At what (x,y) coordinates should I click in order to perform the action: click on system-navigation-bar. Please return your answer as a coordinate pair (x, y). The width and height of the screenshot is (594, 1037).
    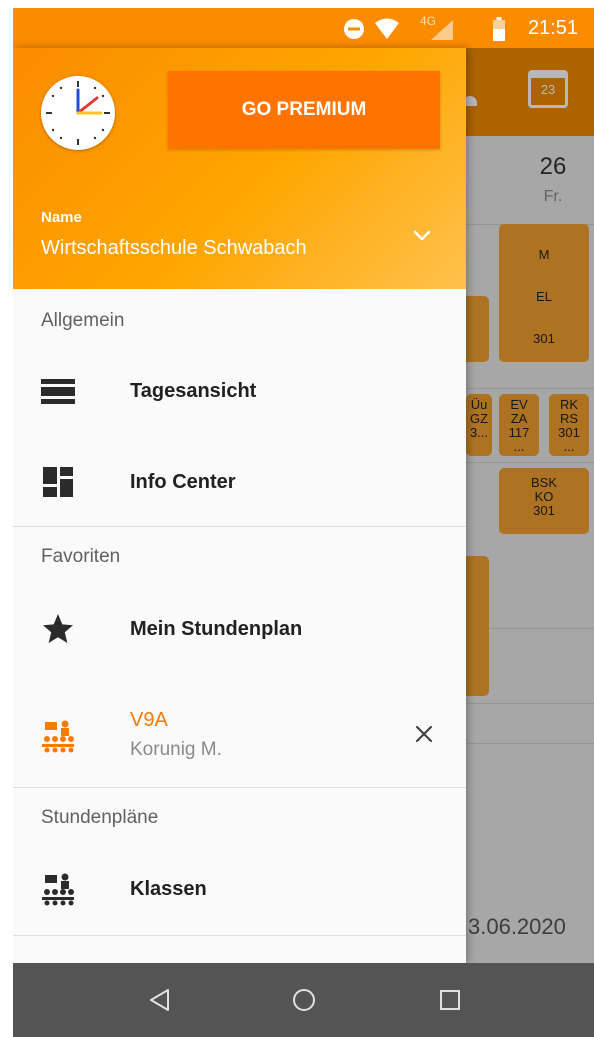
    Looking at the image, I should click on (303, 1000).